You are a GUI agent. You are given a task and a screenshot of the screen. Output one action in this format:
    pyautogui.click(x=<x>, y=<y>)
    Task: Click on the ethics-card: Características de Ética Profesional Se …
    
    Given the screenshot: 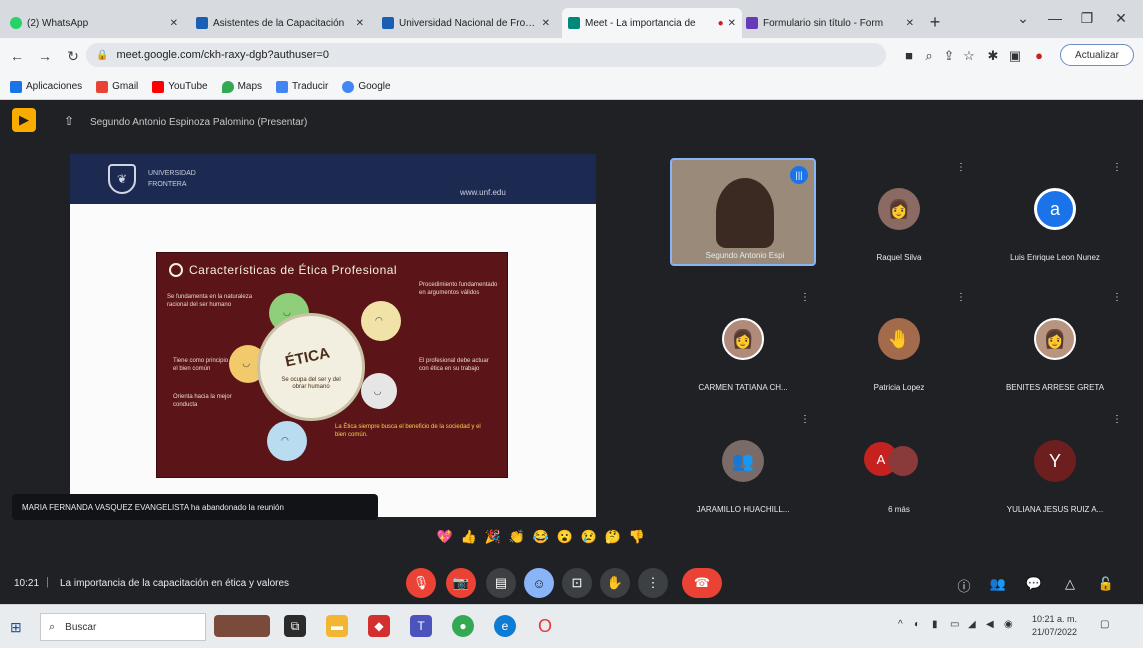 What is the action you would take?
    pyautogui.click(x=332, y=365)
    